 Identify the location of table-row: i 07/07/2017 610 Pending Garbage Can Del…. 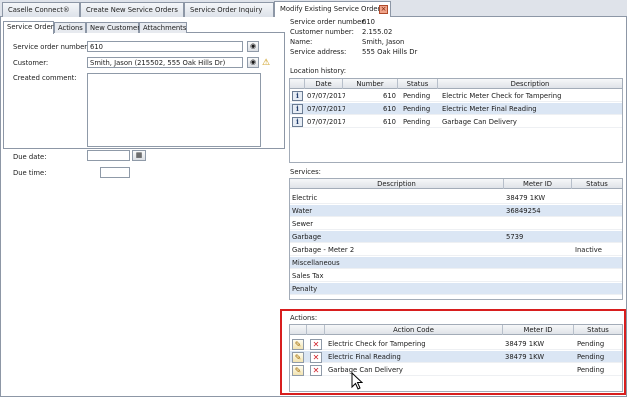
(456, 122).